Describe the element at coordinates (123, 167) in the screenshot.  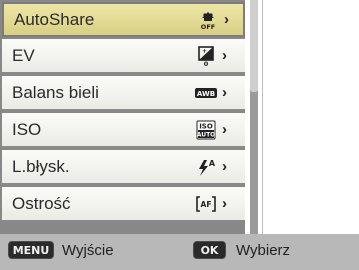
I see `menu-item-flash: L.błysk. A ›` at that location.